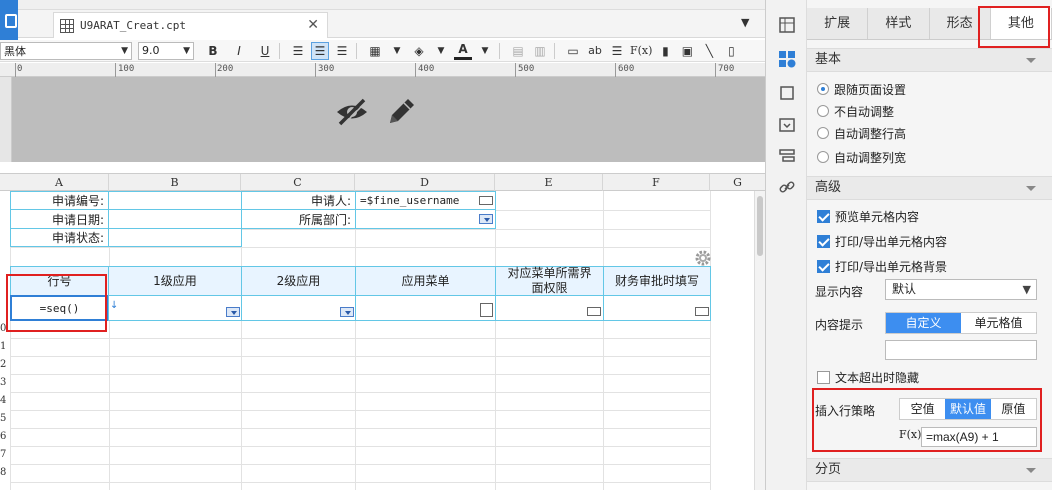 The width and height of the screenshot is (1052, 490). Describe the element at coordinates (868, 216) in the screenshot. I see `check-preview-content: 预览单元格内容` at that location.